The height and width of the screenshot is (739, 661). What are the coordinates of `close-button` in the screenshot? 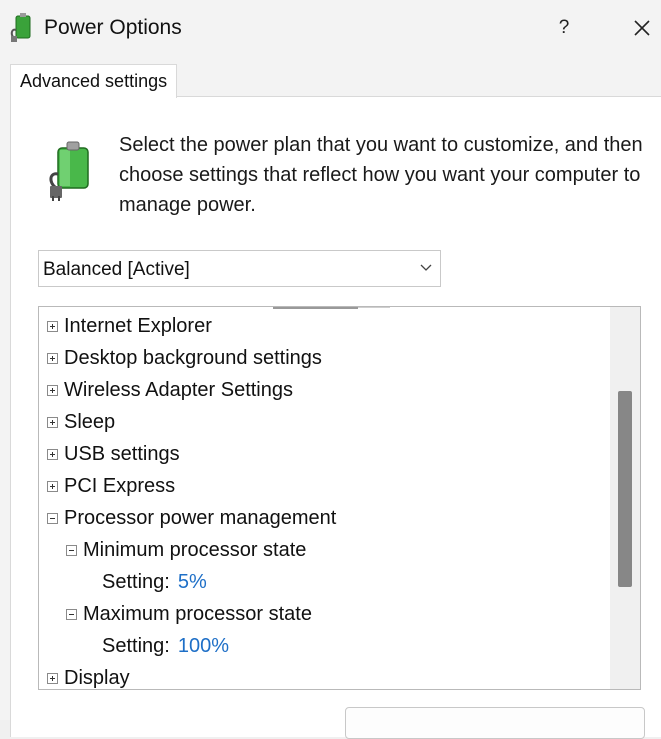 It's located at (642, 28).